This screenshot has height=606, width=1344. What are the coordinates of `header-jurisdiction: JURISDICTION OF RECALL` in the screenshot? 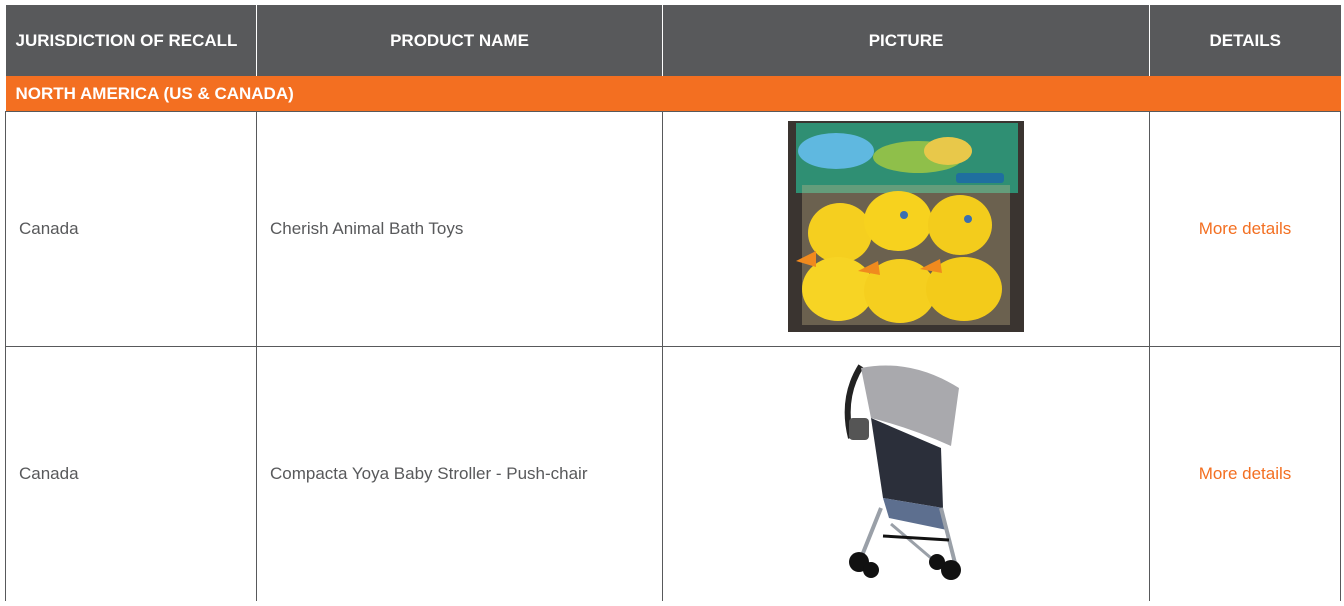 It's located at (131, 40).